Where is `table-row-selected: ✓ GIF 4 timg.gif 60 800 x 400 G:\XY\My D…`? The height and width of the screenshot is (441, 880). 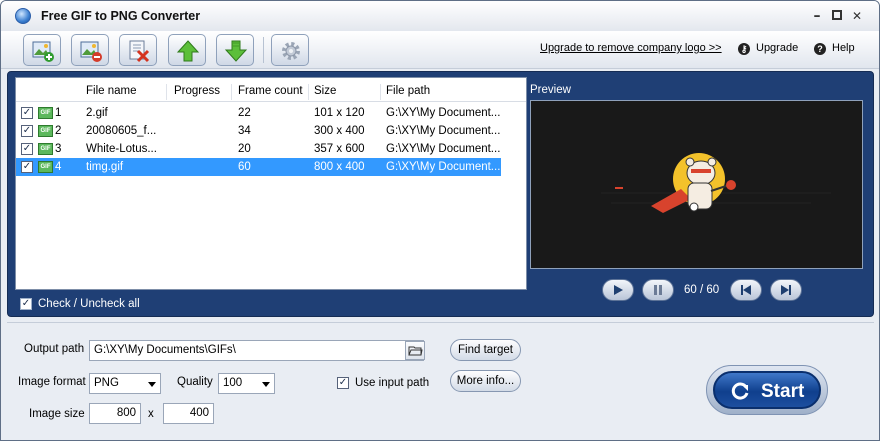 table-row-selected: ✓ GIF 4 timg.gif 60 800 x 400 G:\XY\My D… is located at coordinates (258, 167).